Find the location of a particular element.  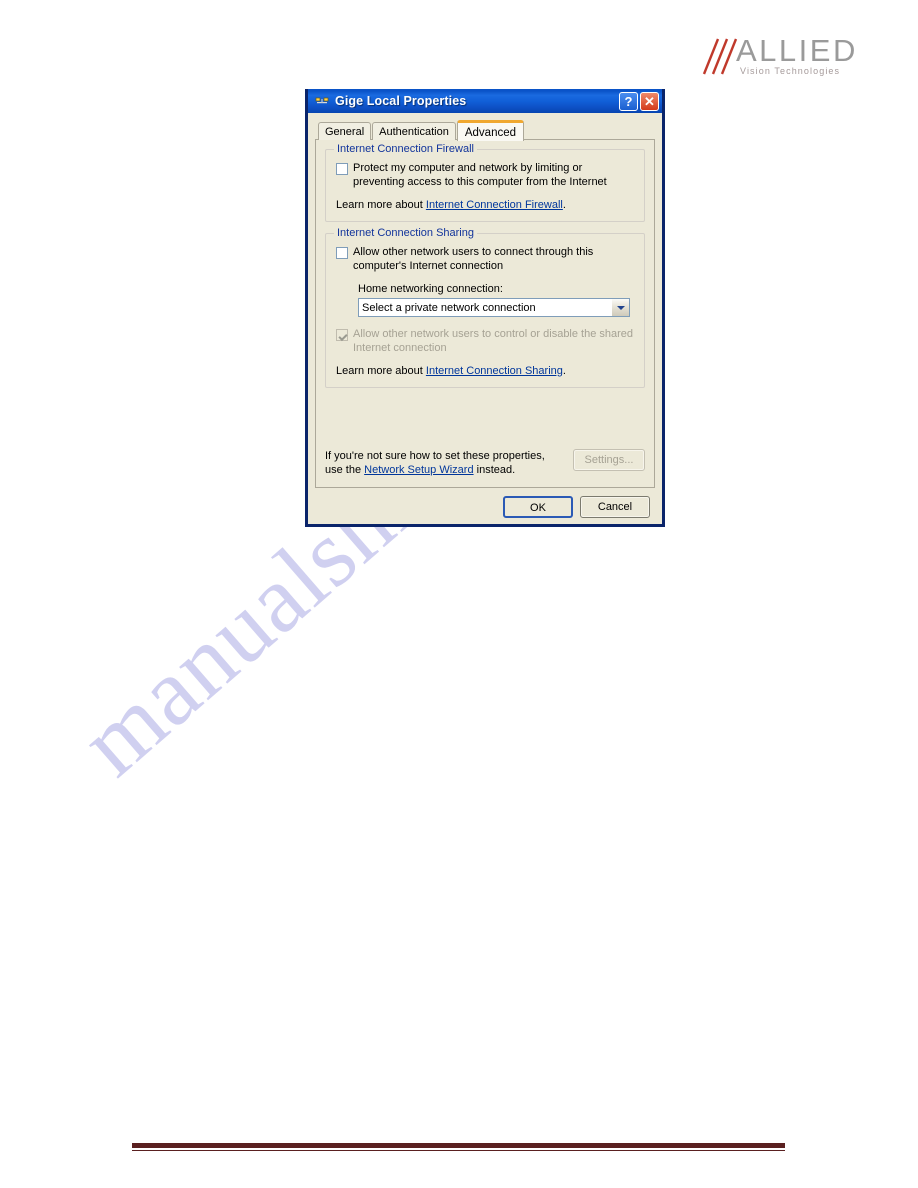

dialog-footer-buttons: OK Cancel is located at coordinates (485, 503).